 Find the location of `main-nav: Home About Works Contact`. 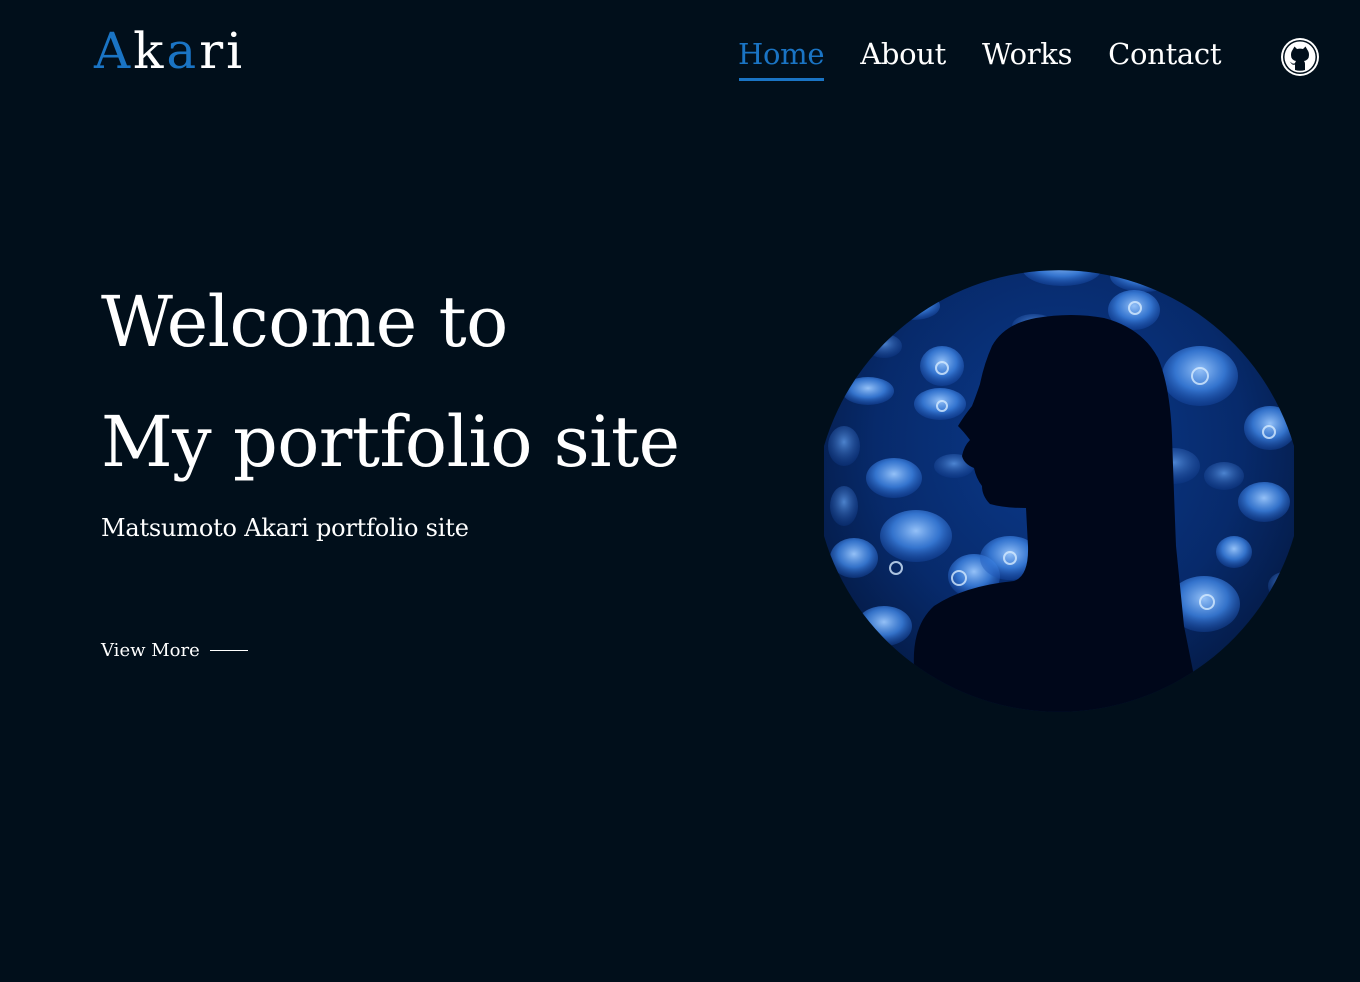

main-nav: Home About Works Contact is located at coordinates (997, 60).